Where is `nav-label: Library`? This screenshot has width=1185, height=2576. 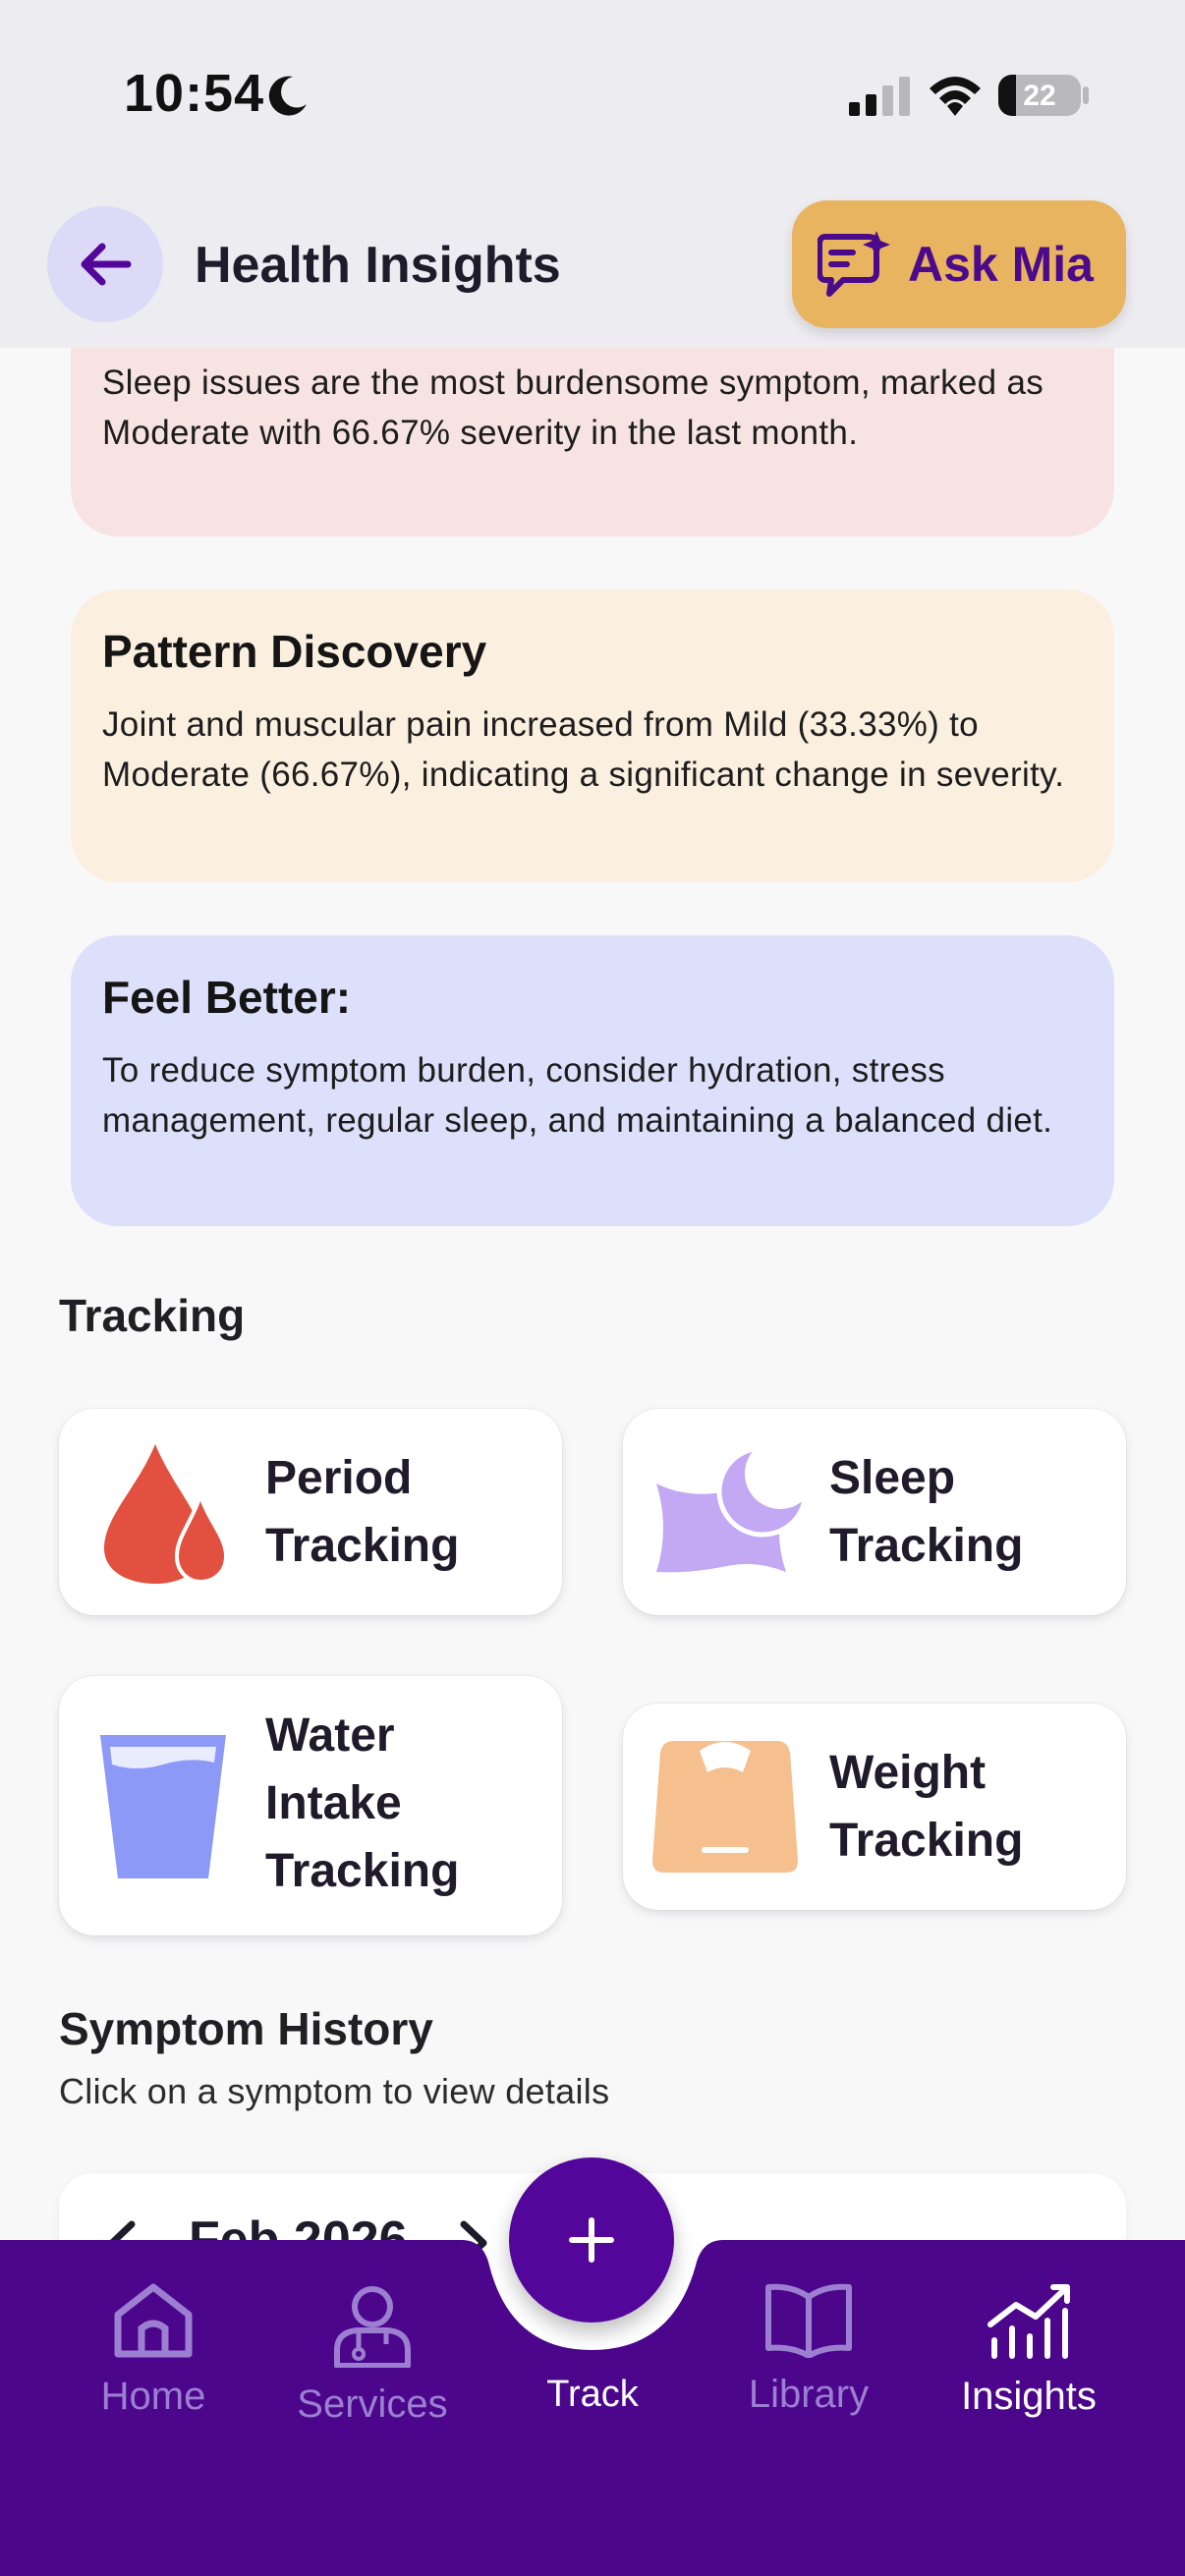
nav-label: Library is located at coordinates (809, 2394).